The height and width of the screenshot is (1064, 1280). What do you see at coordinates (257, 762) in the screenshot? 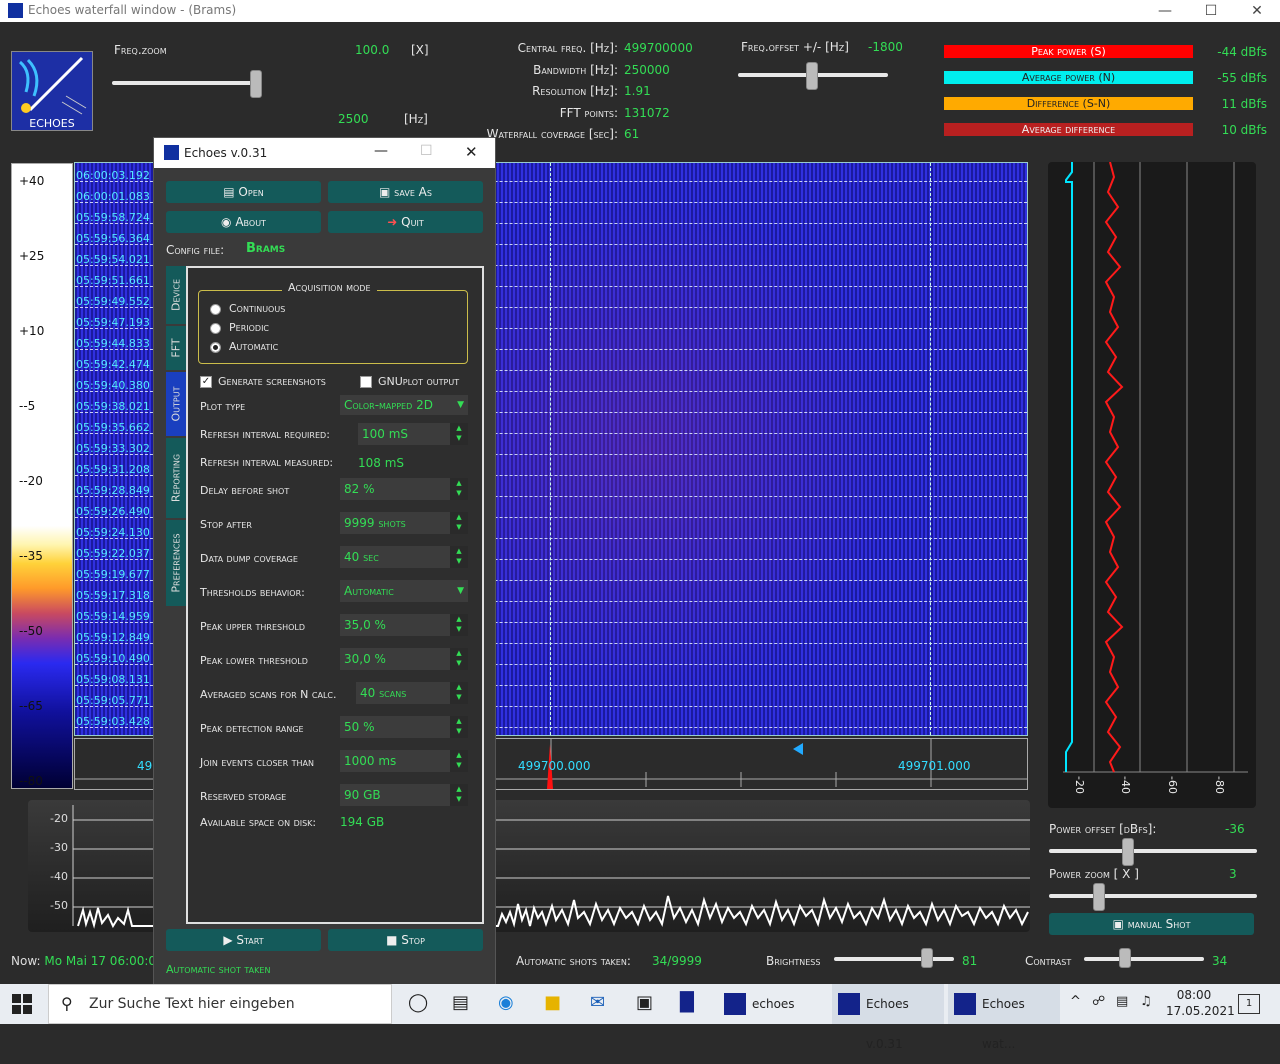
I see `join-events-label: Join events closer than` at bounding box center [257, 762].